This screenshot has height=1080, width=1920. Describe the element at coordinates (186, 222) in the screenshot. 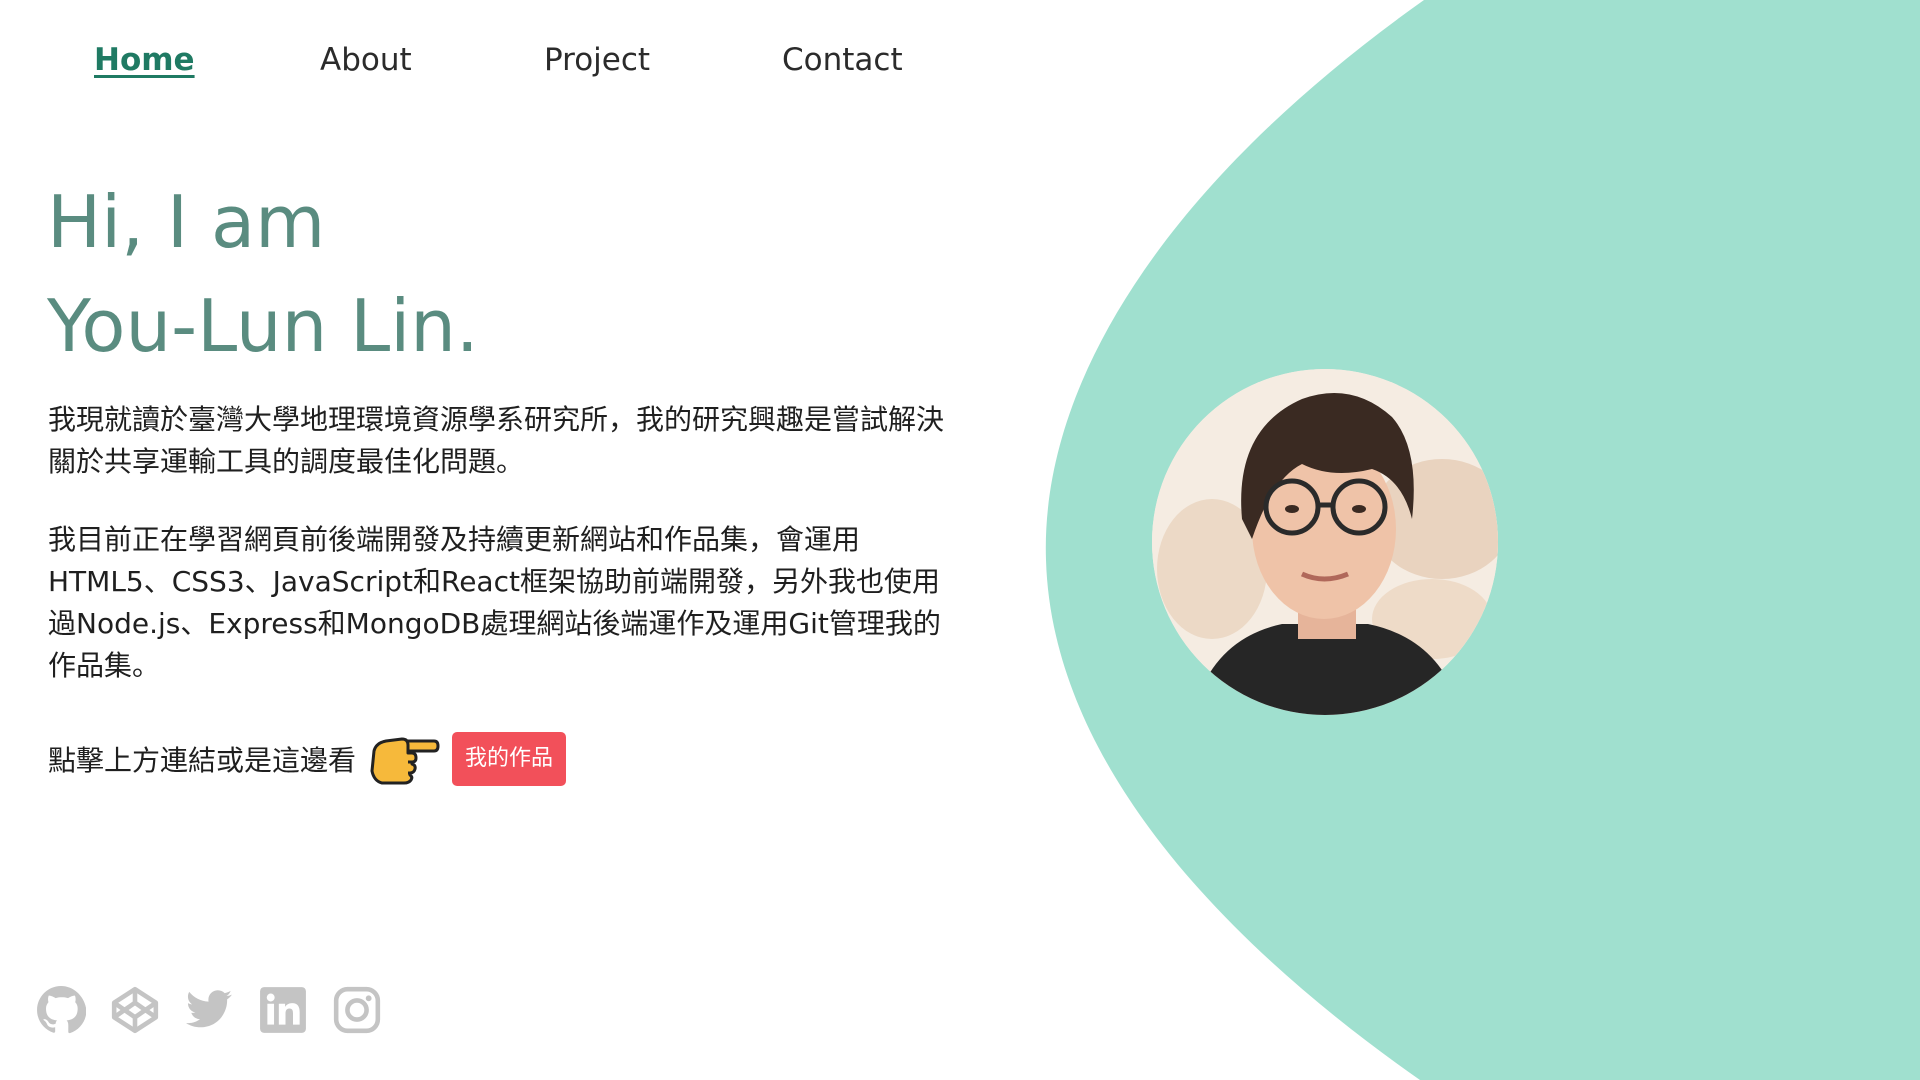

I see `hero-greeting: Hi, I am` at that location.